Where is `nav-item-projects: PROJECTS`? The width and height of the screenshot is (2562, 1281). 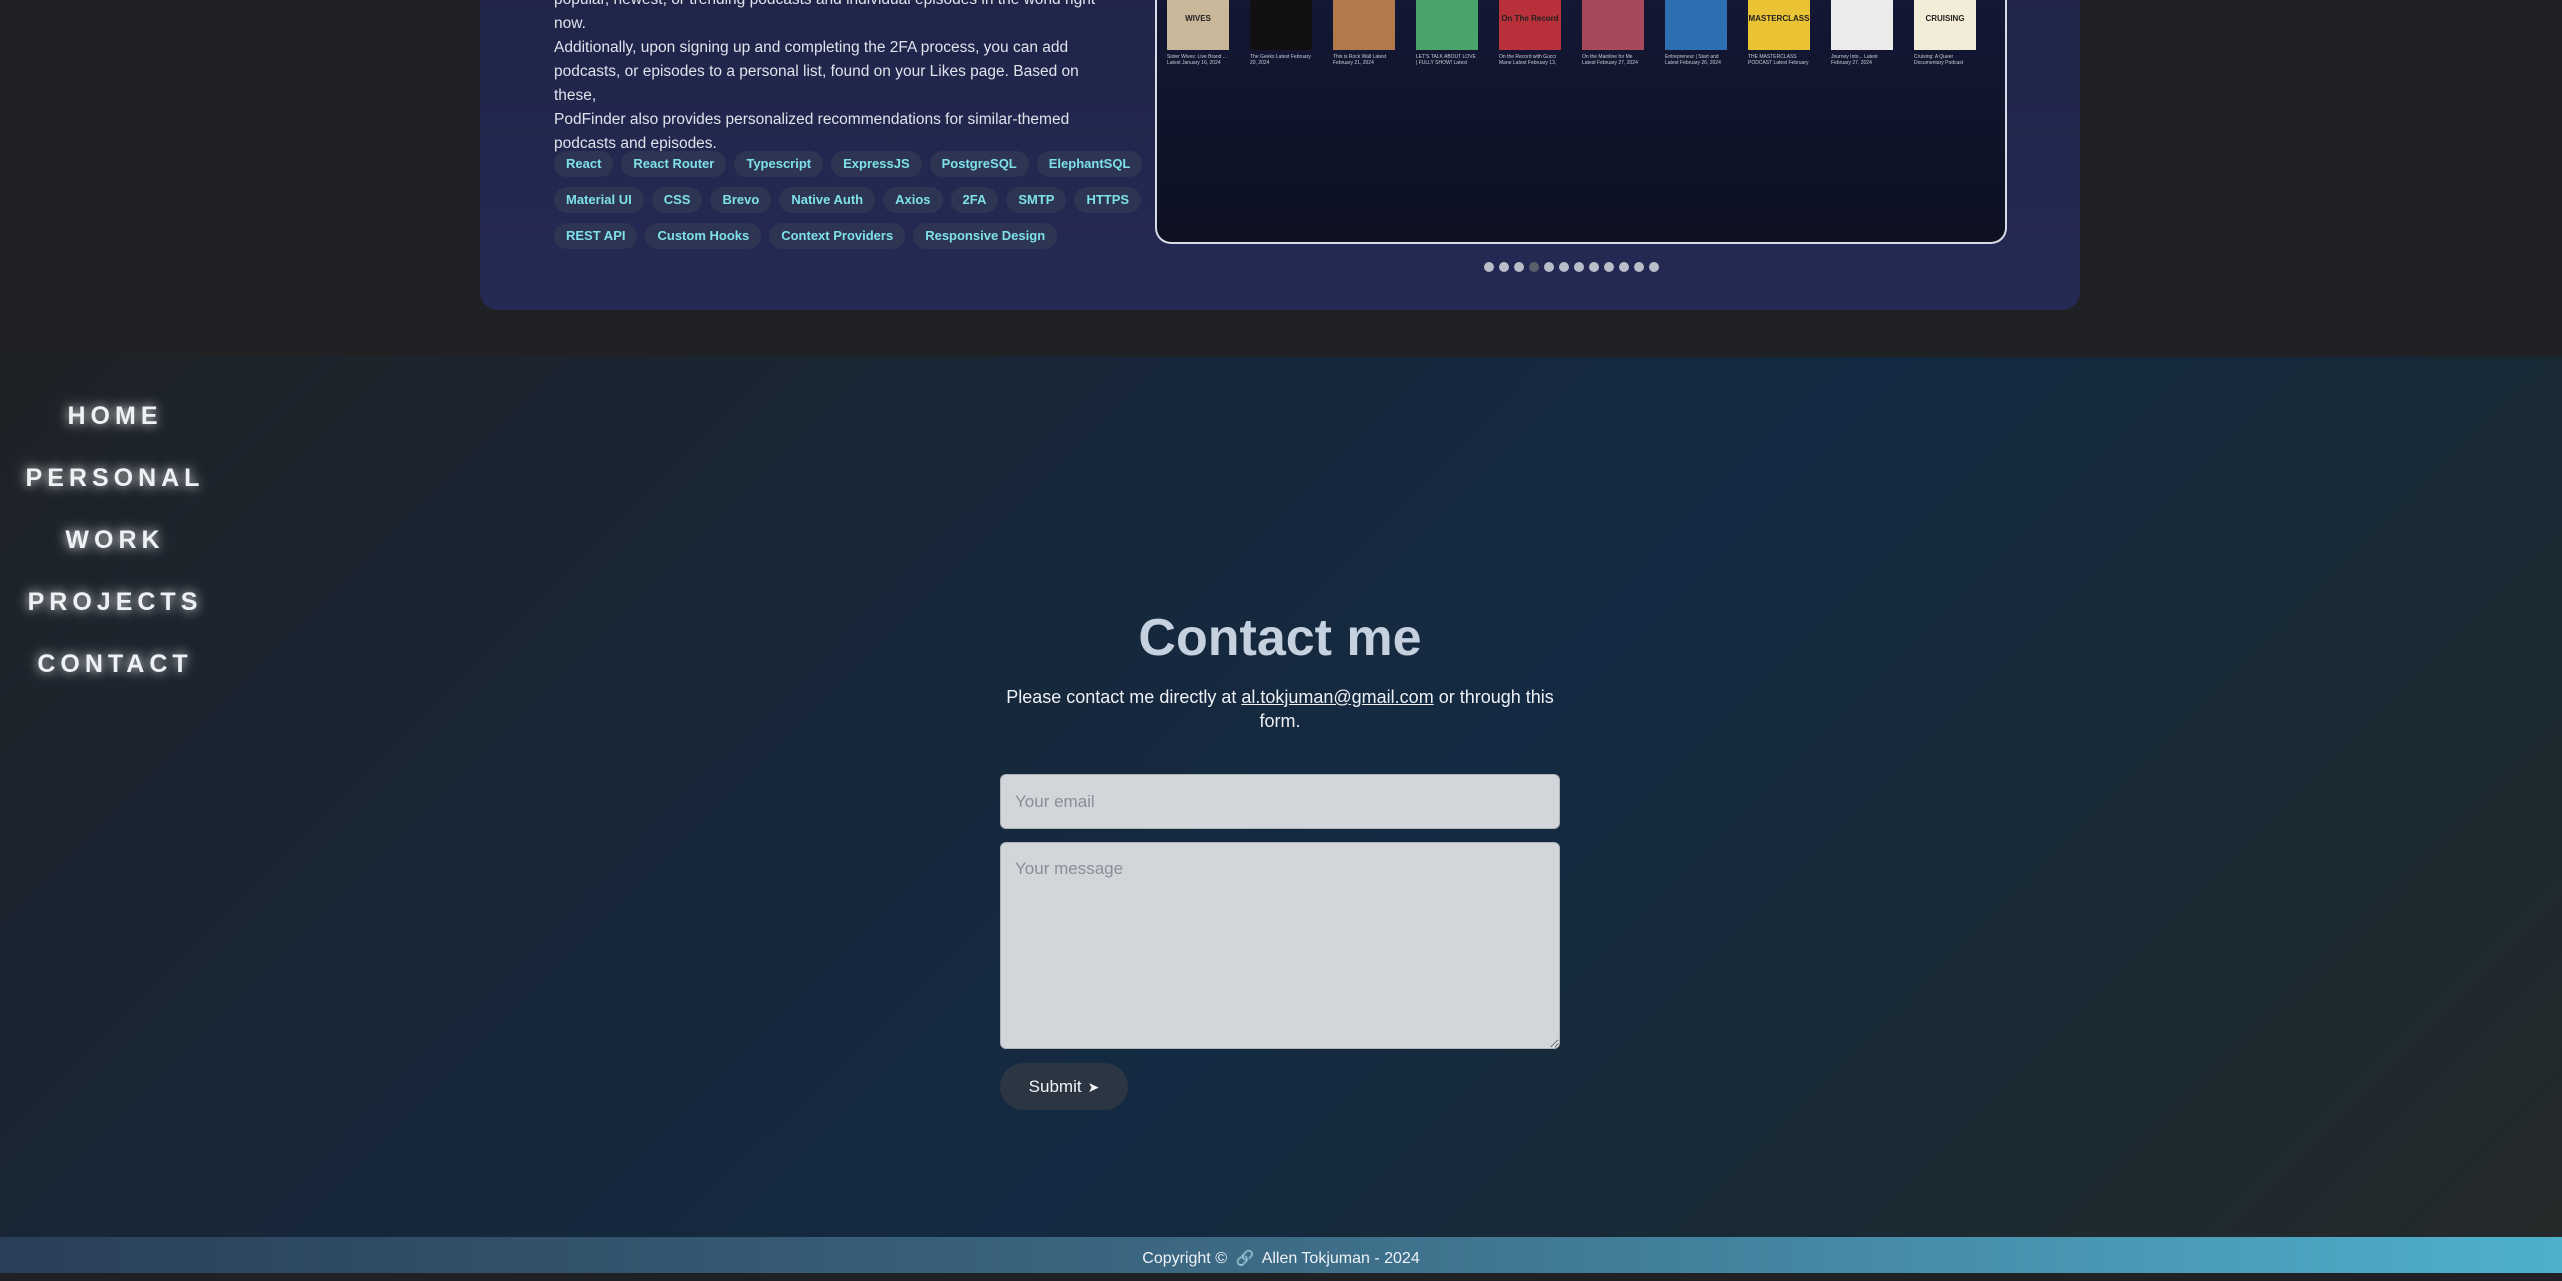 nav-item-projects: PROJECTS is located at coordinates (115, 613).